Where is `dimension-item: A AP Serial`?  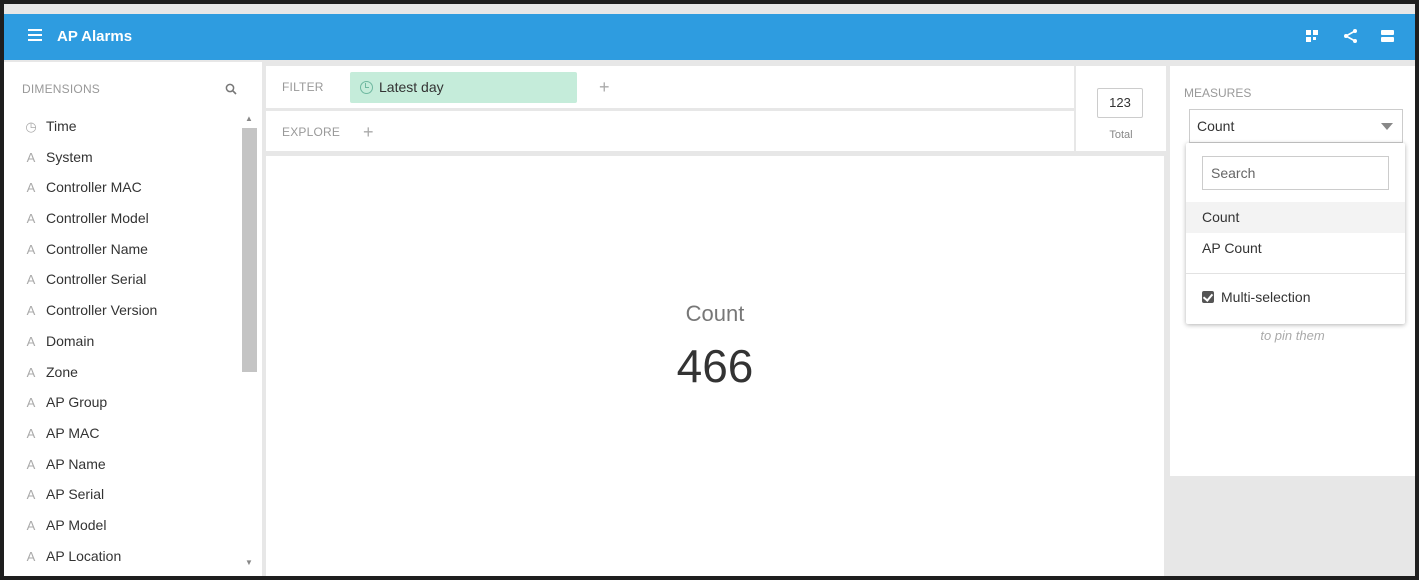
dimension-item: A AP Serial is located at coordinates (122, 494).